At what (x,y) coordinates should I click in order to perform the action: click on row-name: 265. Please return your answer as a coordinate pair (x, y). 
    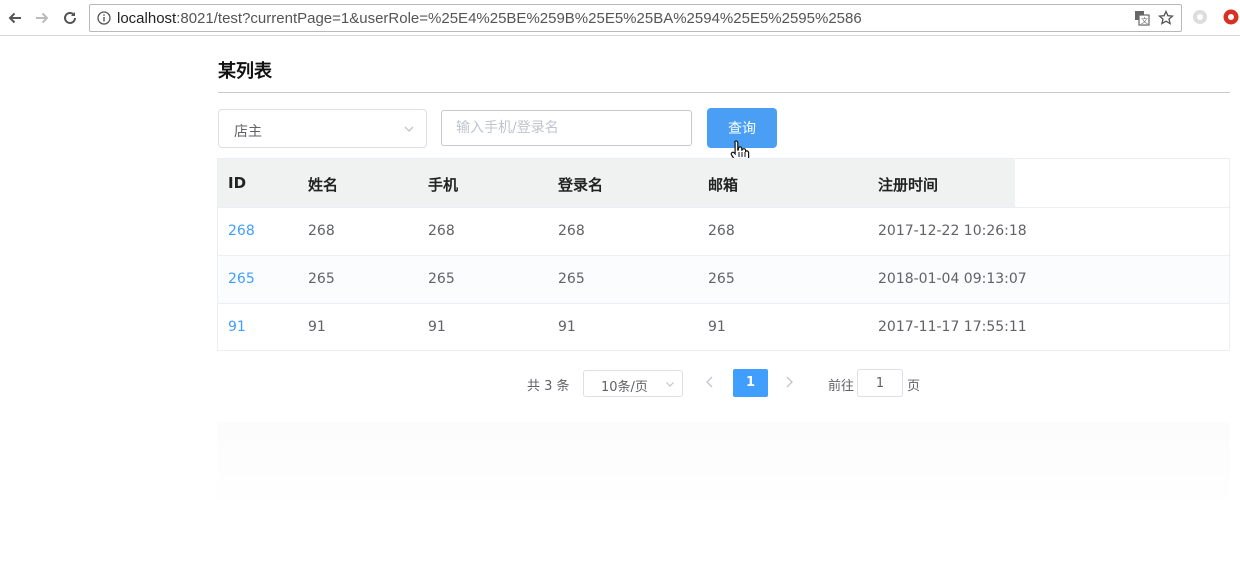
    Looking at the image, I should click on (321, 279).